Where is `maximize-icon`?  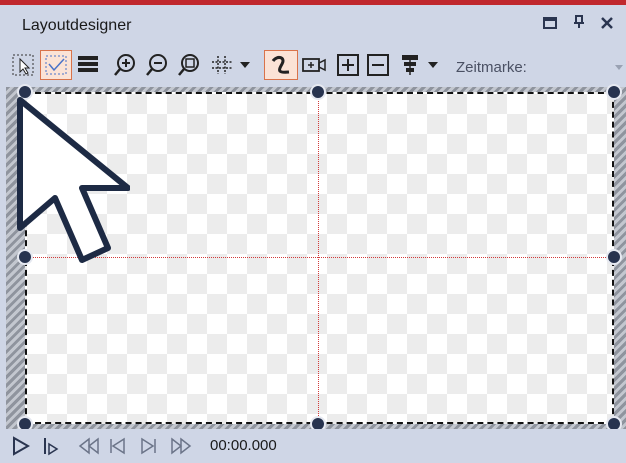
maximize-icon is located at coordinates (550, 25).